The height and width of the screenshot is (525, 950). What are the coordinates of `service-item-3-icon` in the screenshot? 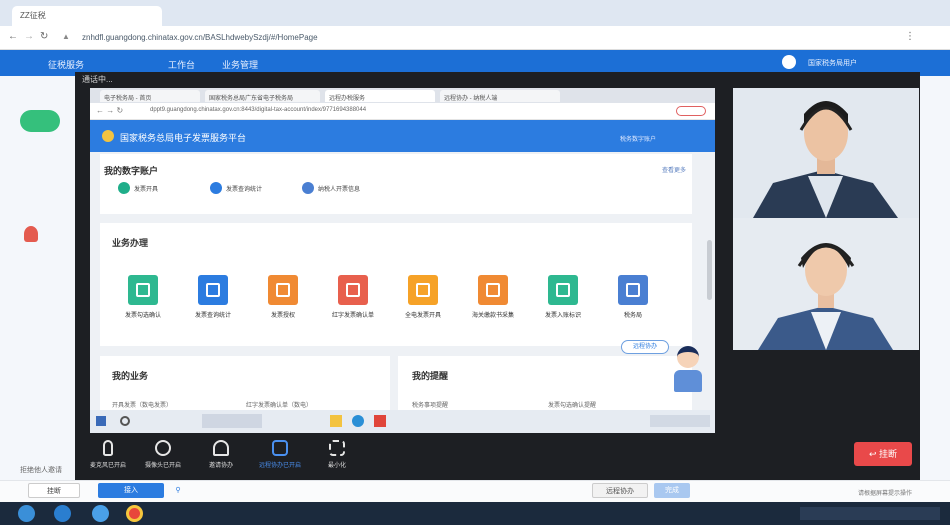 It's located at (283, 290).